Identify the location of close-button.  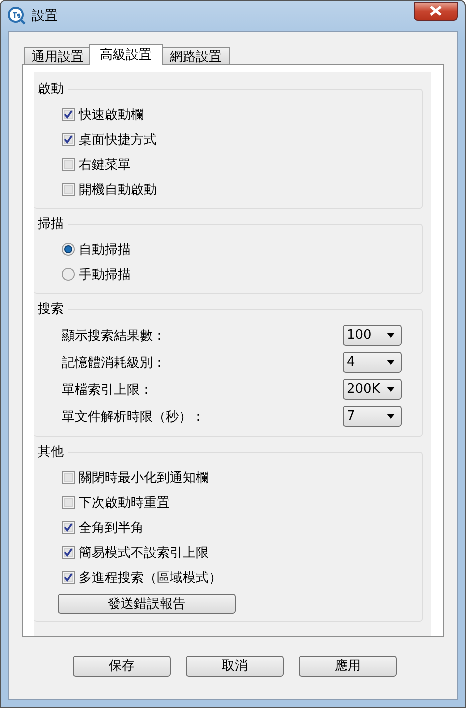
(436, 11).